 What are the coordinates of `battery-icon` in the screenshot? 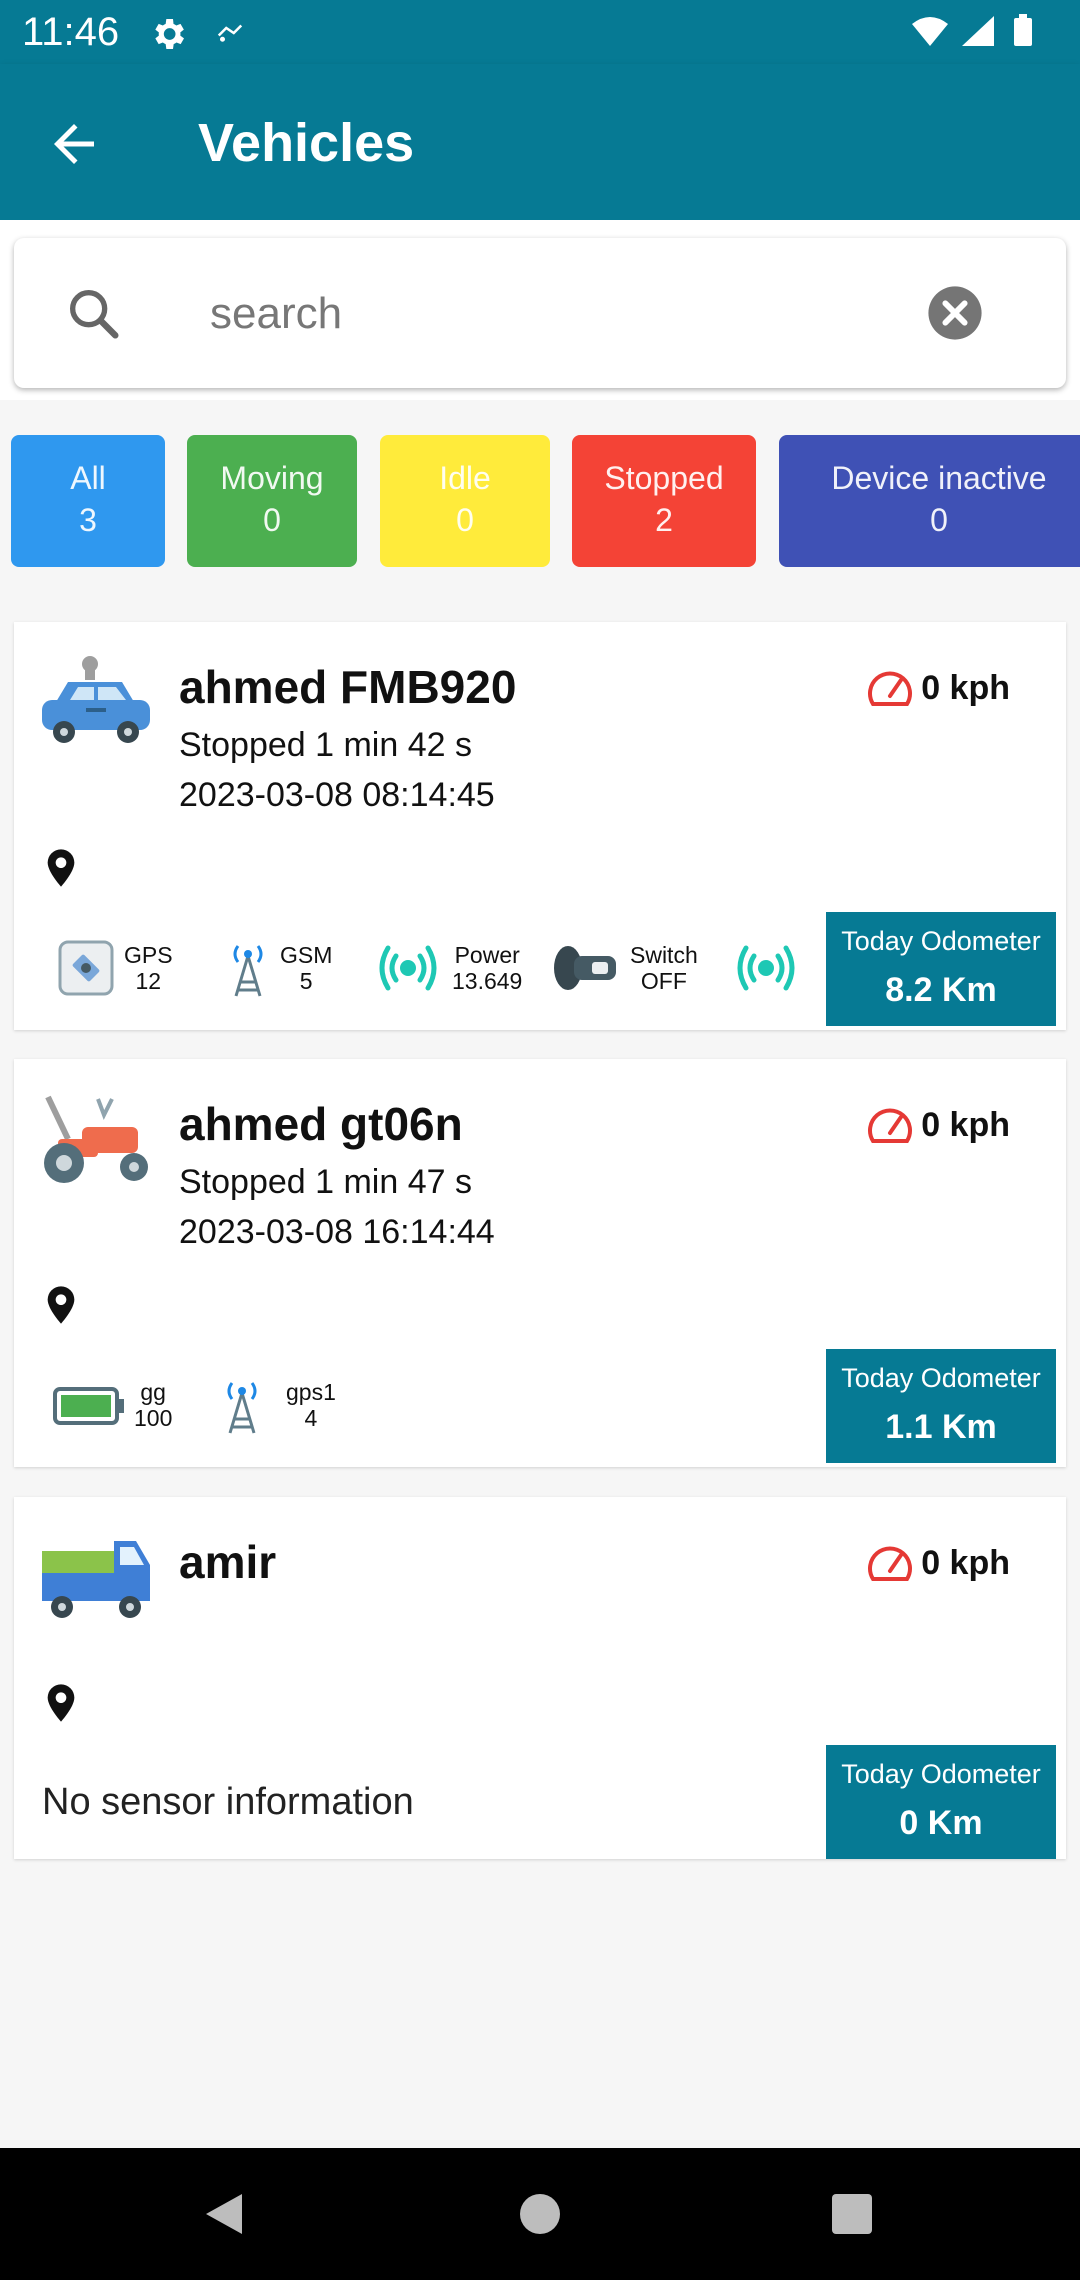 It's located at (88, 1406).